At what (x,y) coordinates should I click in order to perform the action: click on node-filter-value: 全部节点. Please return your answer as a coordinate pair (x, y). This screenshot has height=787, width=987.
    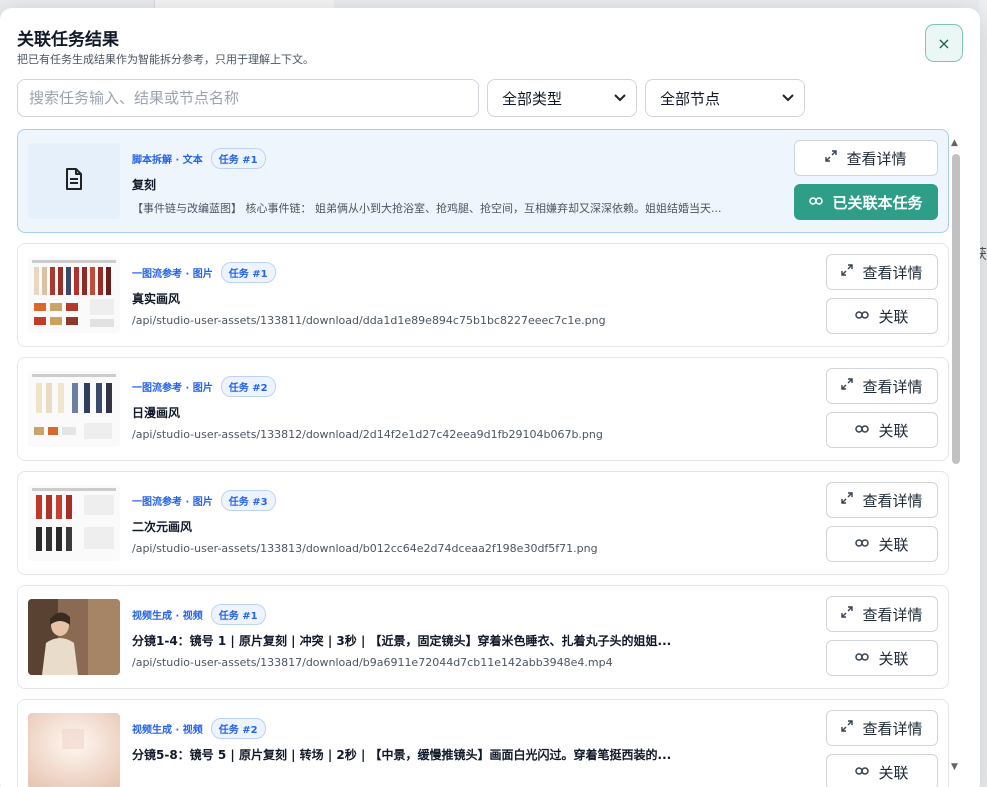
    Looking at the image, I should click on (690, 98).